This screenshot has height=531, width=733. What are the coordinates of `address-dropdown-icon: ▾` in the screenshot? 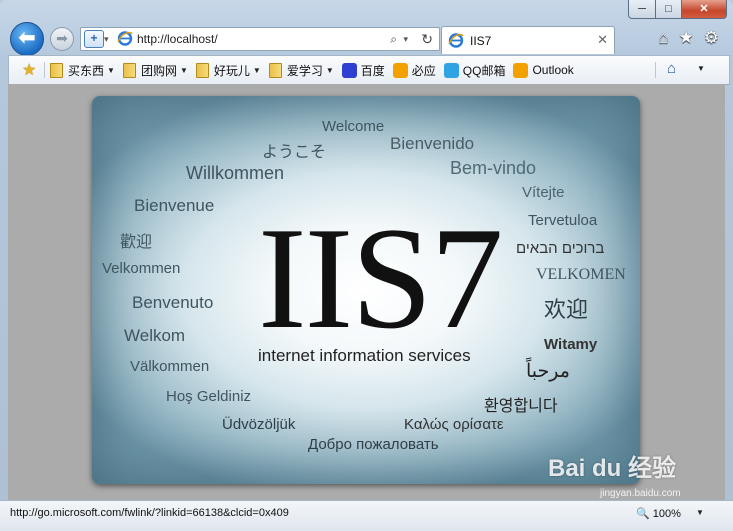 It's located at (405, 39).